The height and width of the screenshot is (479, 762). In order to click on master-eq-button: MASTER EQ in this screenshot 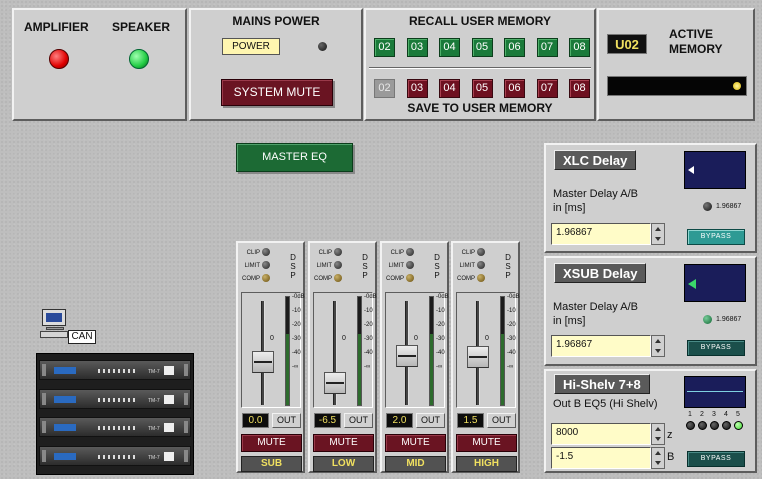, I will do `click(294, 157)`.